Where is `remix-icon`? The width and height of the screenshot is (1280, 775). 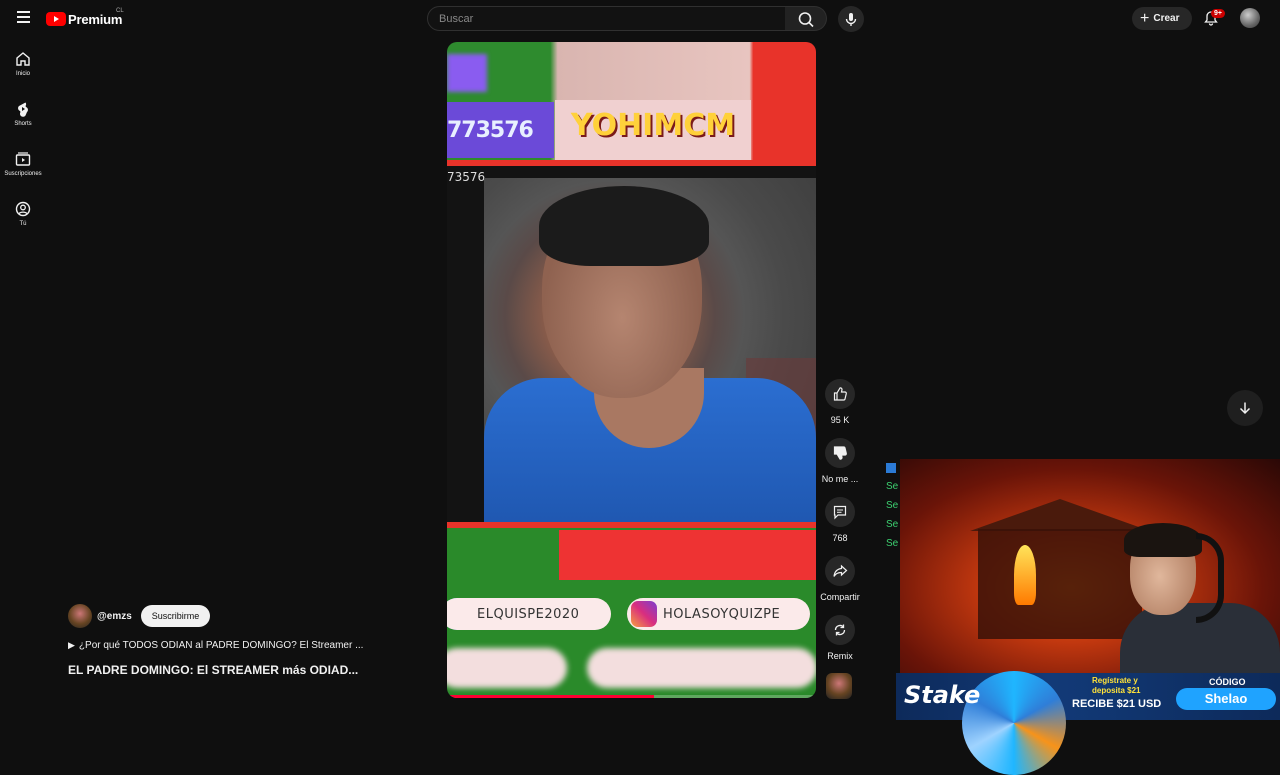 remix-icon is located at coordinates (840, 630).